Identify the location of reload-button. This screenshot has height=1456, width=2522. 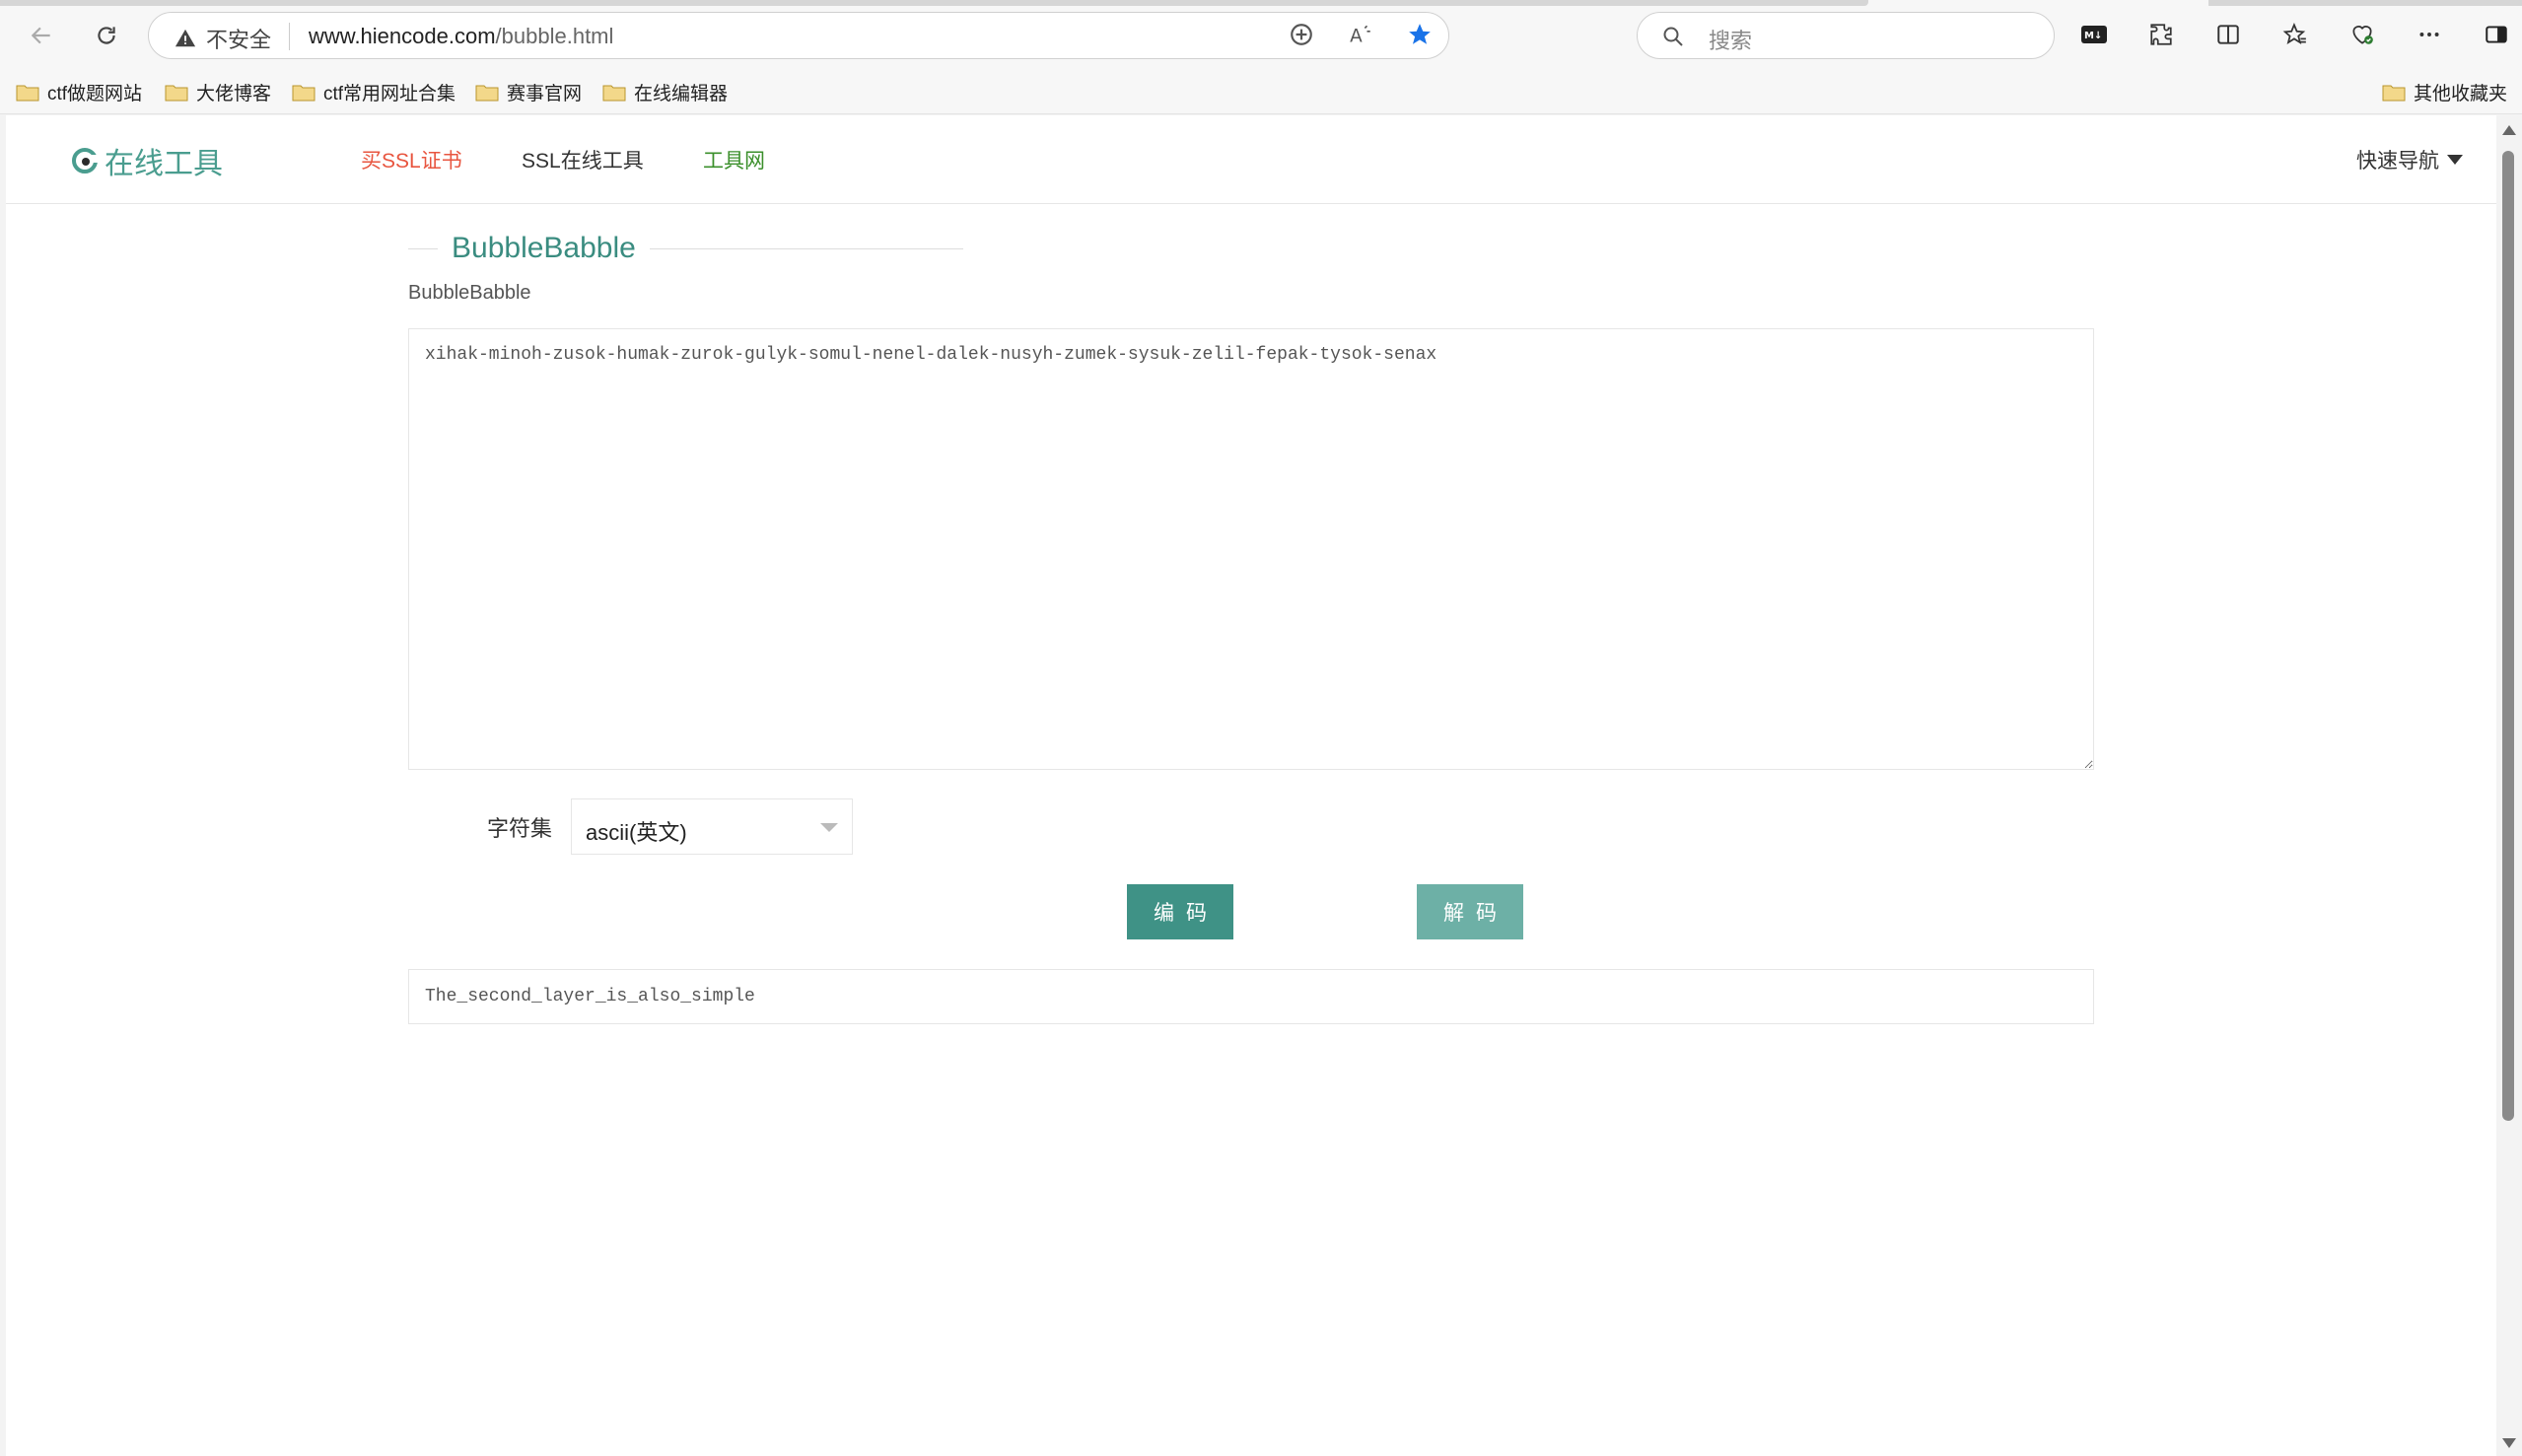
(106, 35).